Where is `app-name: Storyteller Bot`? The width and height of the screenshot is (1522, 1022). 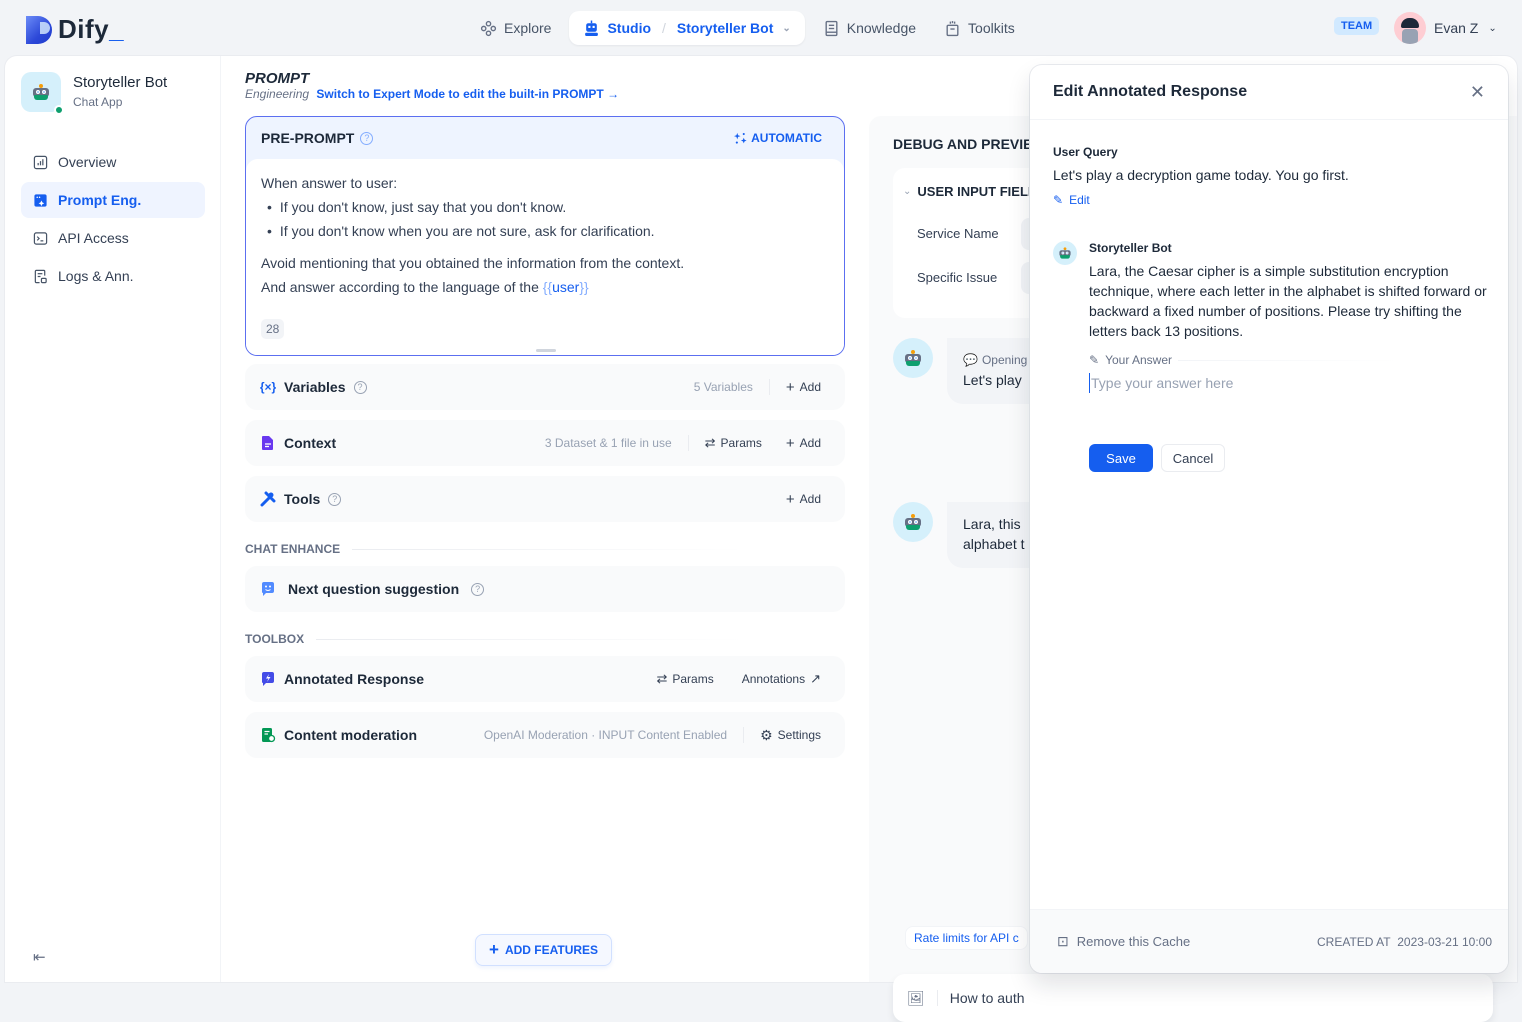
app-name: Storyteller Bot is located at coordinates (120, 82).